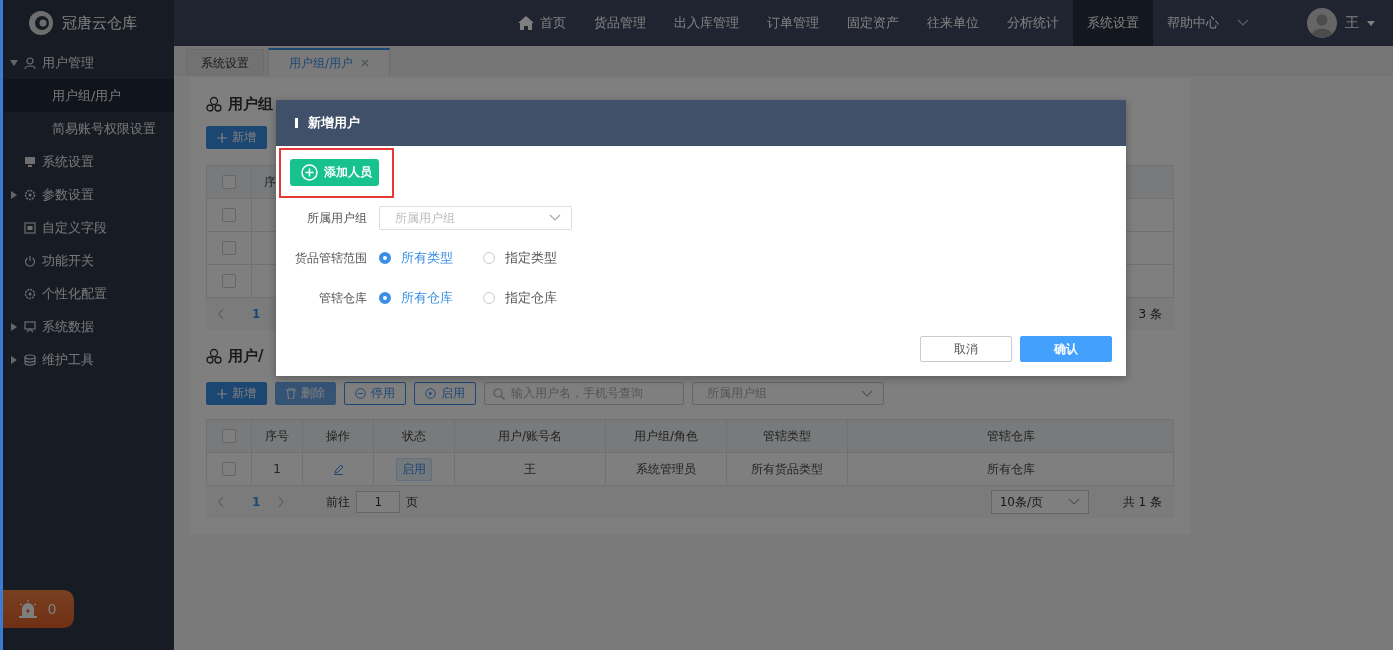 The width and height of the screenshot is (1393, 650). Describe the element at coordinates (331, 258) in the screenshot. I see `field-label: 货品管辖范围` at that location.